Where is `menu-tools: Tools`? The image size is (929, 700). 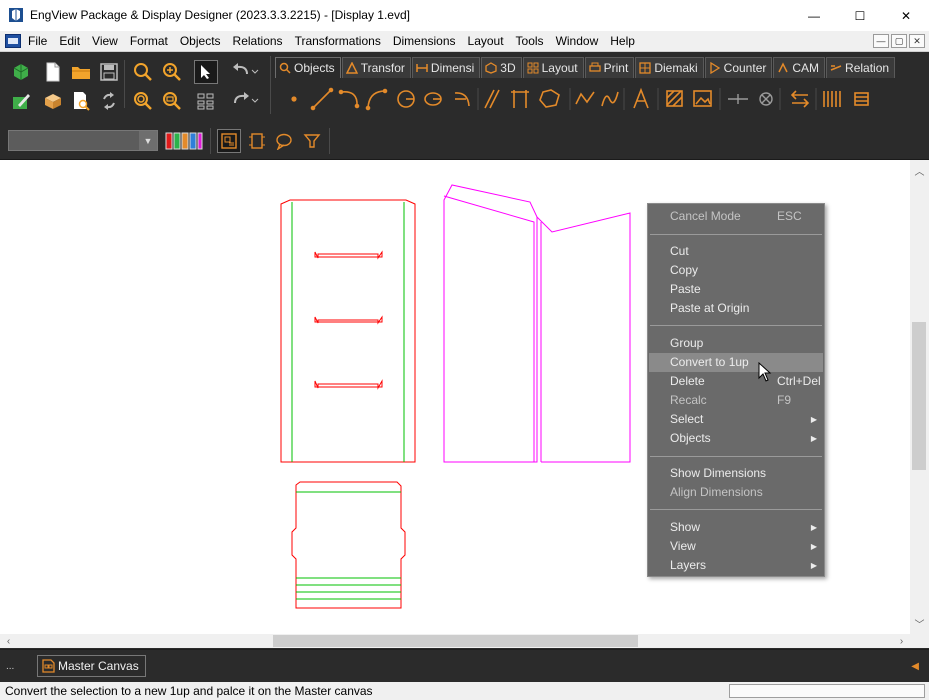
menu-tools: Tools is located at coordinates (530, 41).